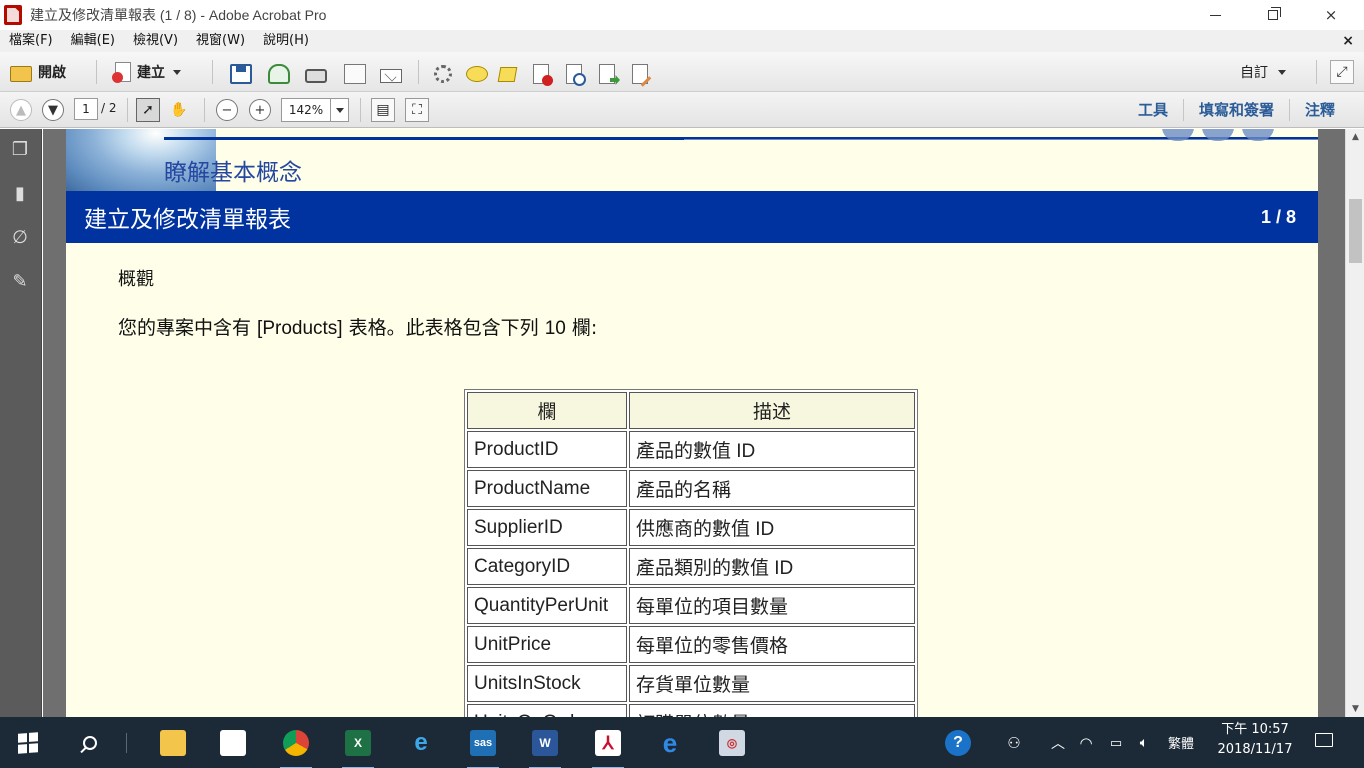 The height and width of the screenshot is (768, 1364). I want to click on table-row: UnitsInStock 存貨單位數量, so click(691, 683).